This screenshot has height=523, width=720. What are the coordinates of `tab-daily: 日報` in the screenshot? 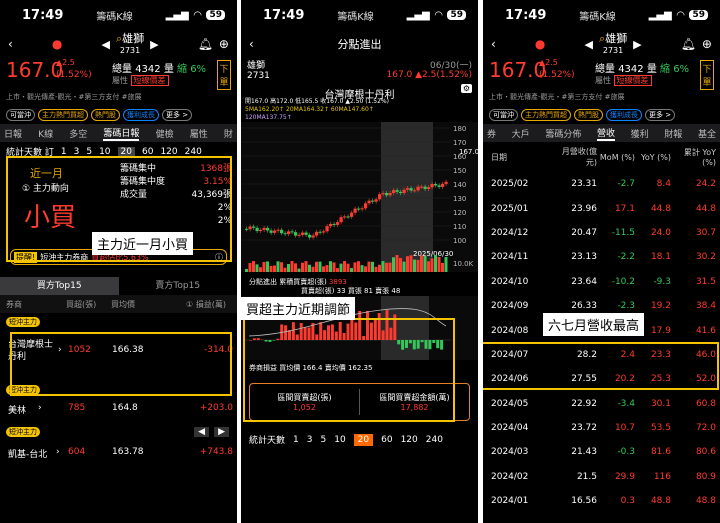 It's located at (13, 133).